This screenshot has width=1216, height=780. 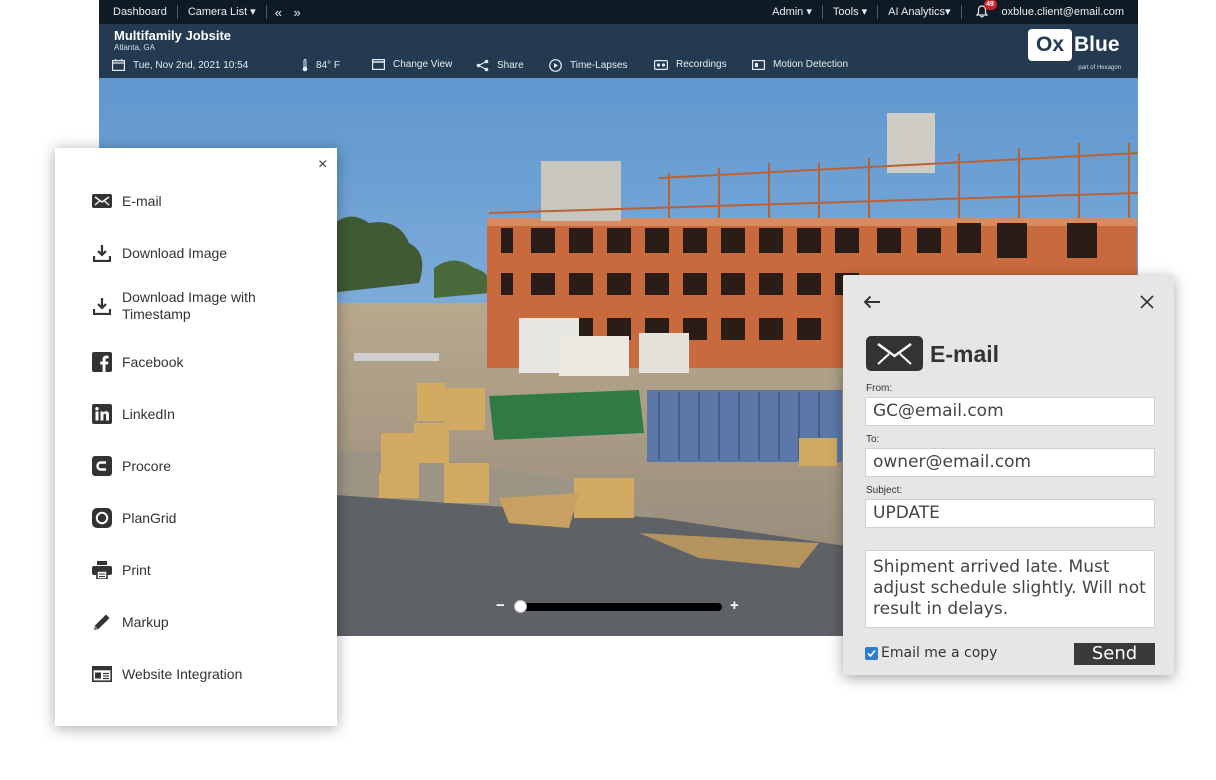 What do you see at coordinates (145, 621) in the screenshot?
I see `share-markup-label: Markup` at bounding box center [145, 621].